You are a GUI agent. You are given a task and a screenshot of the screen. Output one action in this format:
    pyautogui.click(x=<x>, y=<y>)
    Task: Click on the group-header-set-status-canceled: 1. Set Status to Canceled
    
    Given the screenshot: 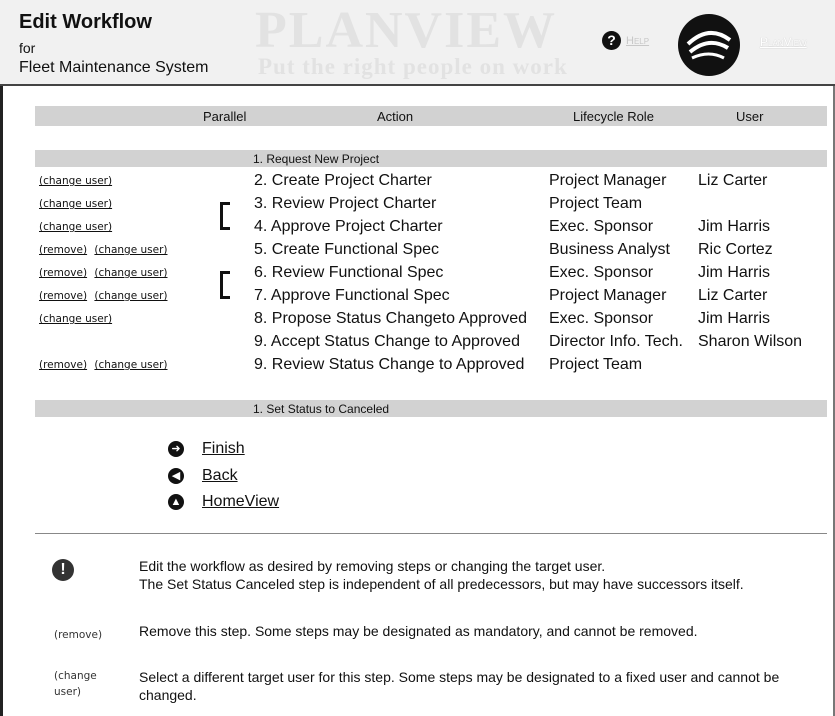 What is the action you would take?
    pyautogui.click(x=431, y=408)
    